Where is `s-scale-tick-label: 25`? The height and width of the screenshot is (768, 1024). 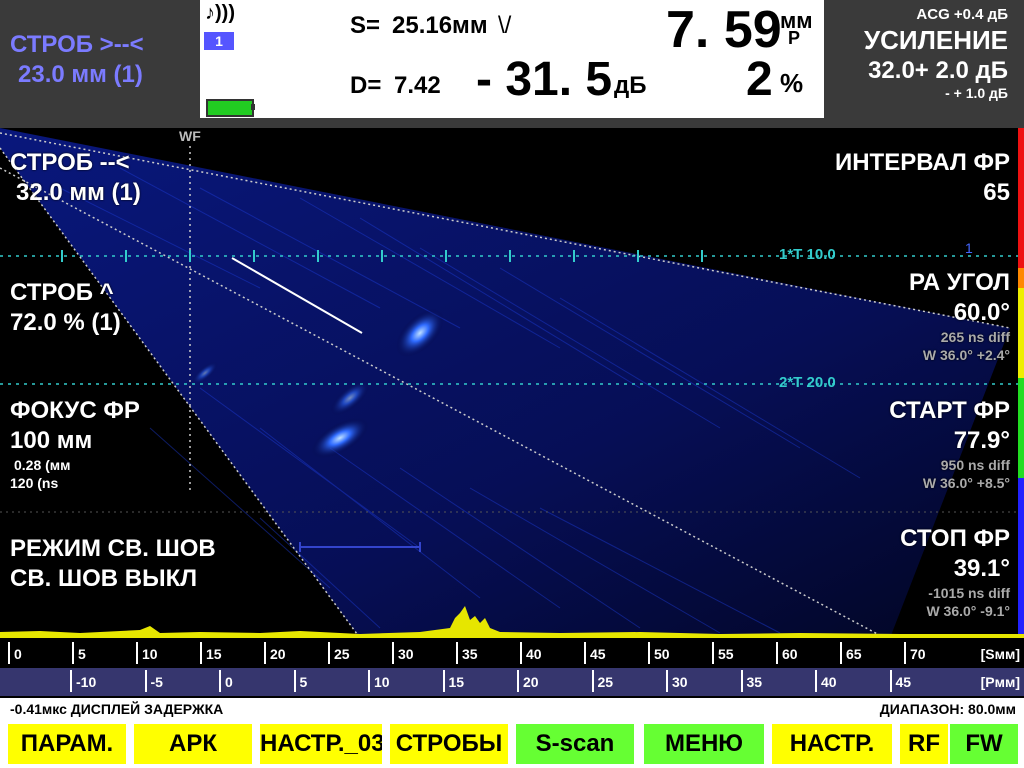 s-scale-tick-label: 25 is located at coordinates (342, 654).